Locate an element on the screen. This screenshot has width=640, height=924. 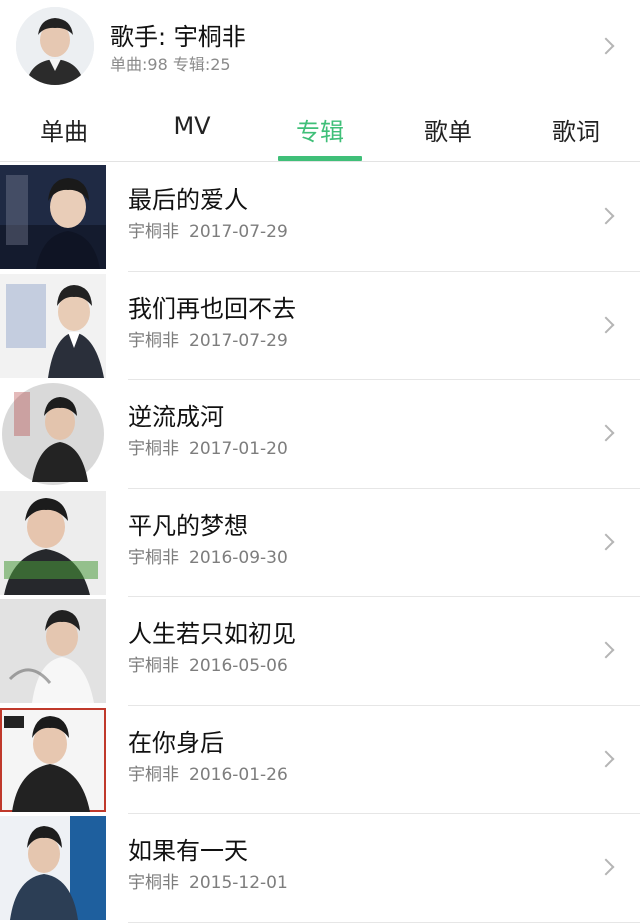
album-title: 平凡的梦想 is located at coordinates (188, 525).